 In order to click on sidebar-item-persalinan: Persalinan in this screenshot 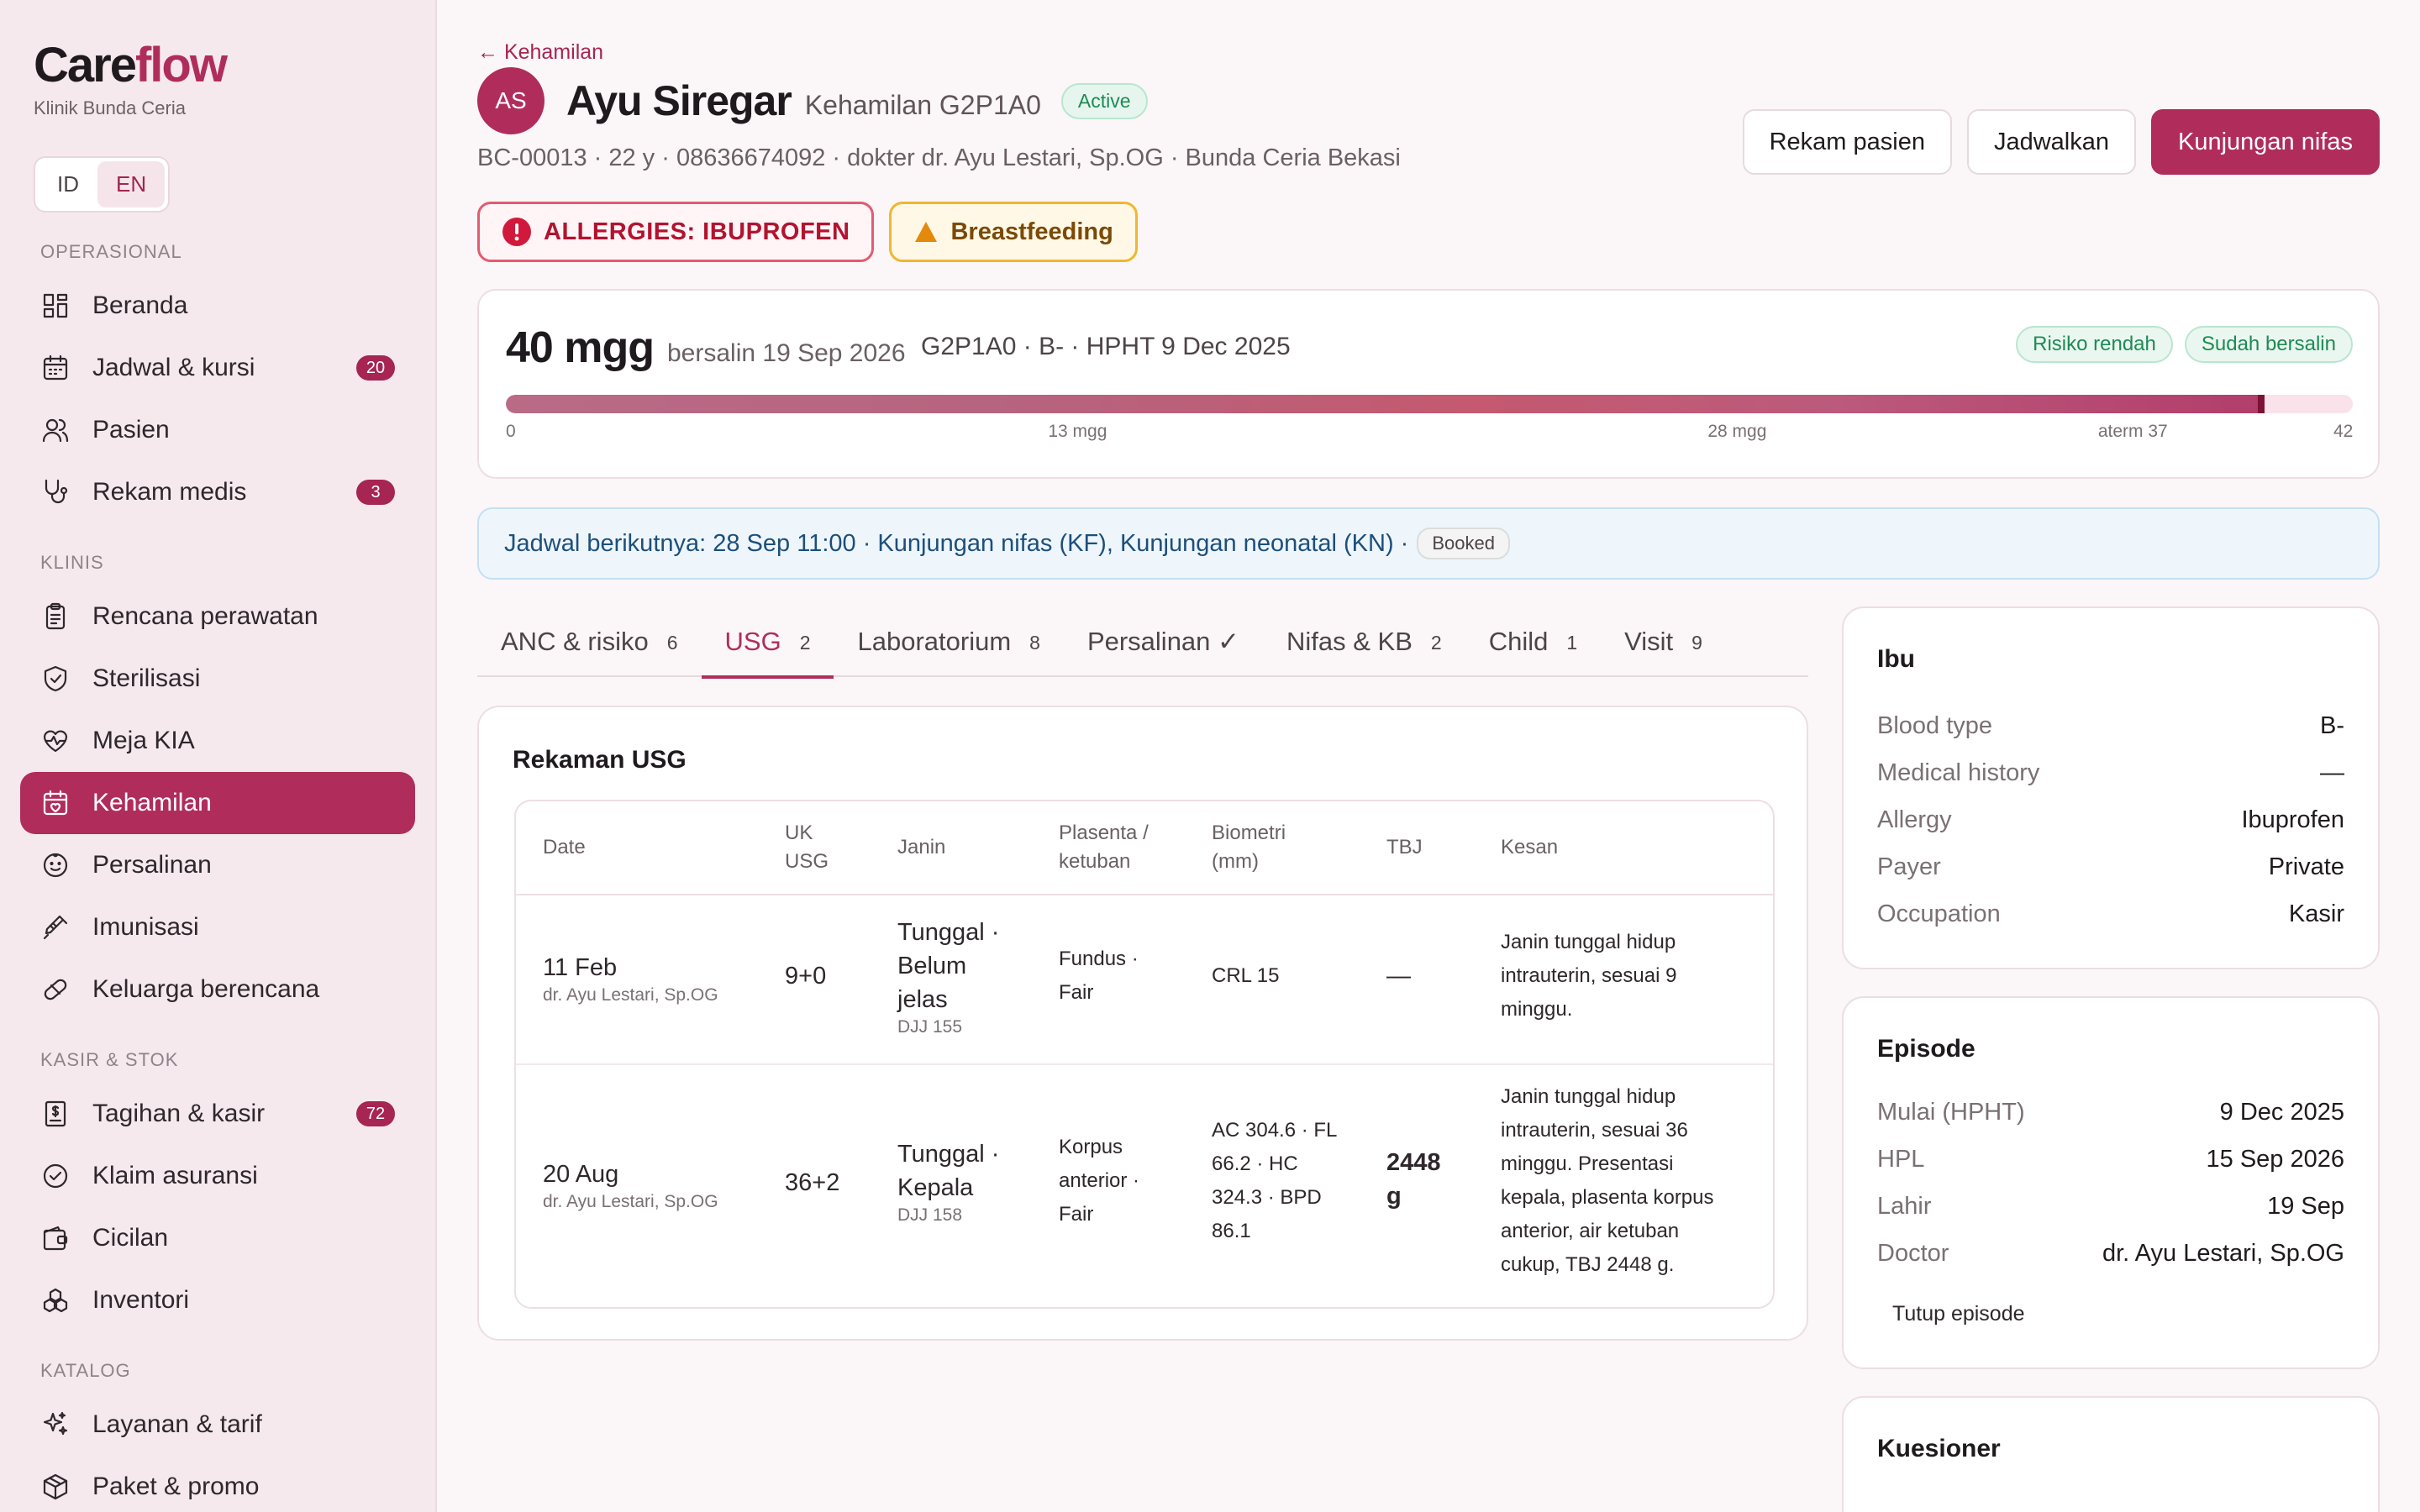, I will do `click(218, 865)`.